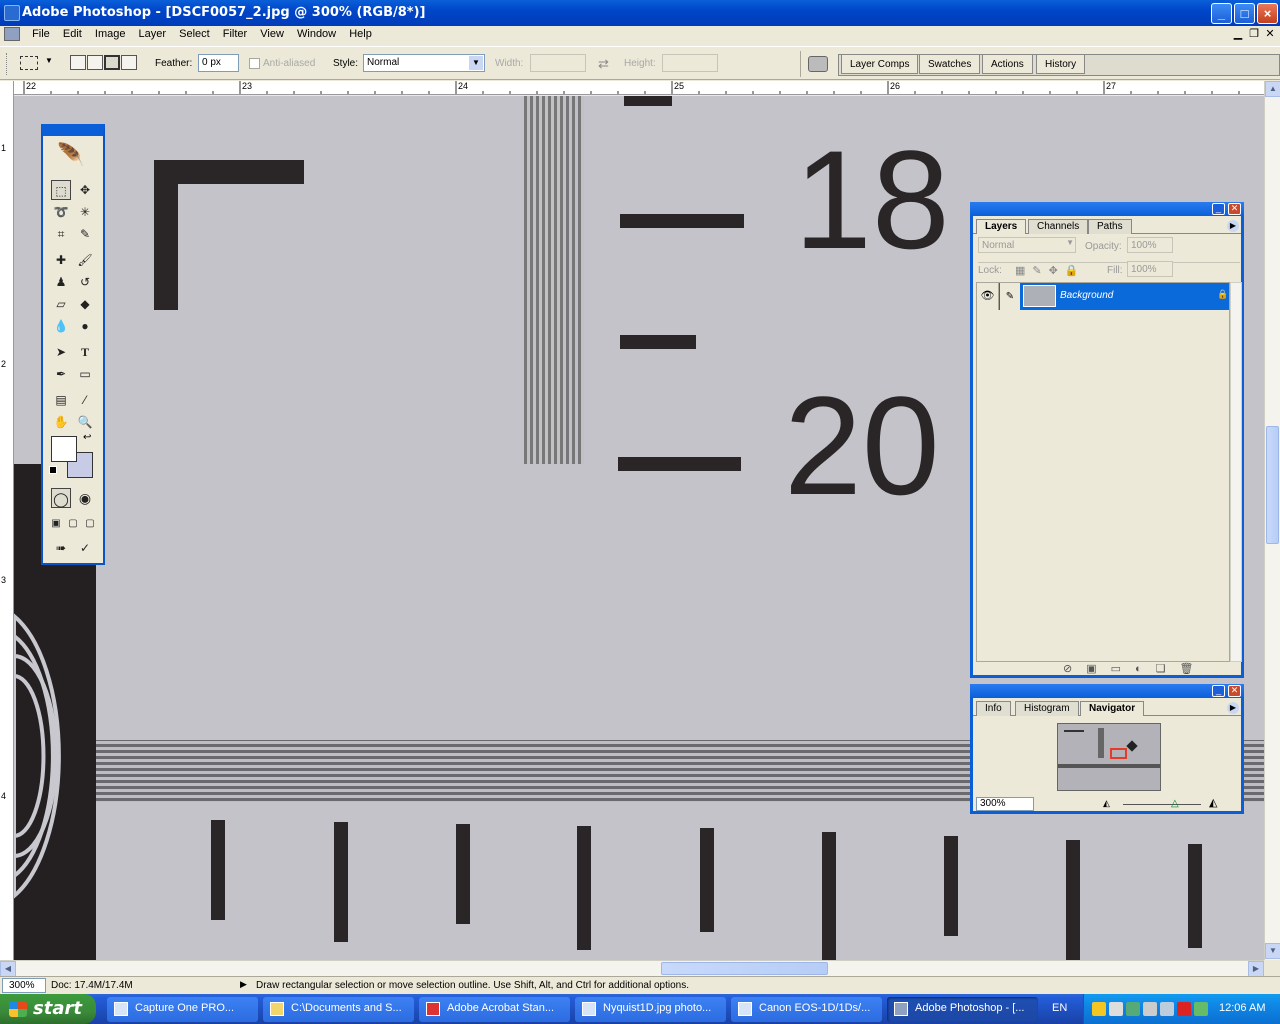  I want to click on options-grip, so click(7, 64).